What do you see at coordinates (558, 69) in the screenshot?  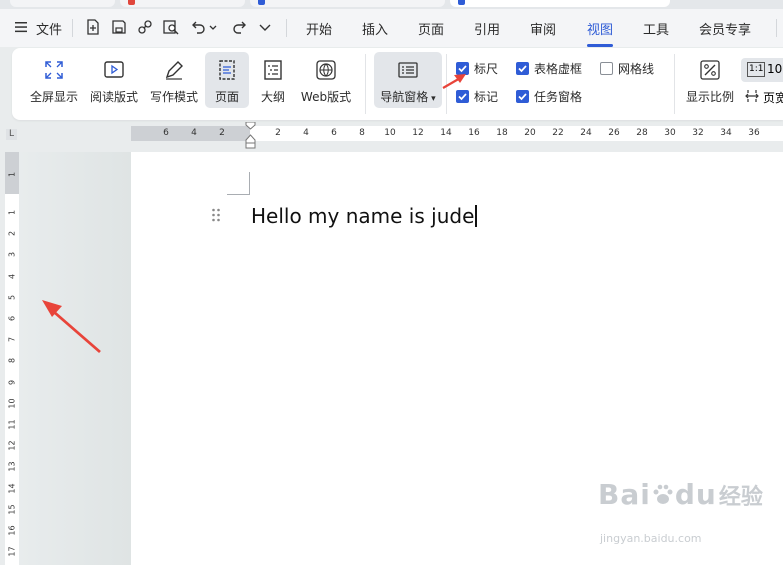 I see `table-gridlines-checkbox-label: 表格虚框` at bounding box center [558, 69].